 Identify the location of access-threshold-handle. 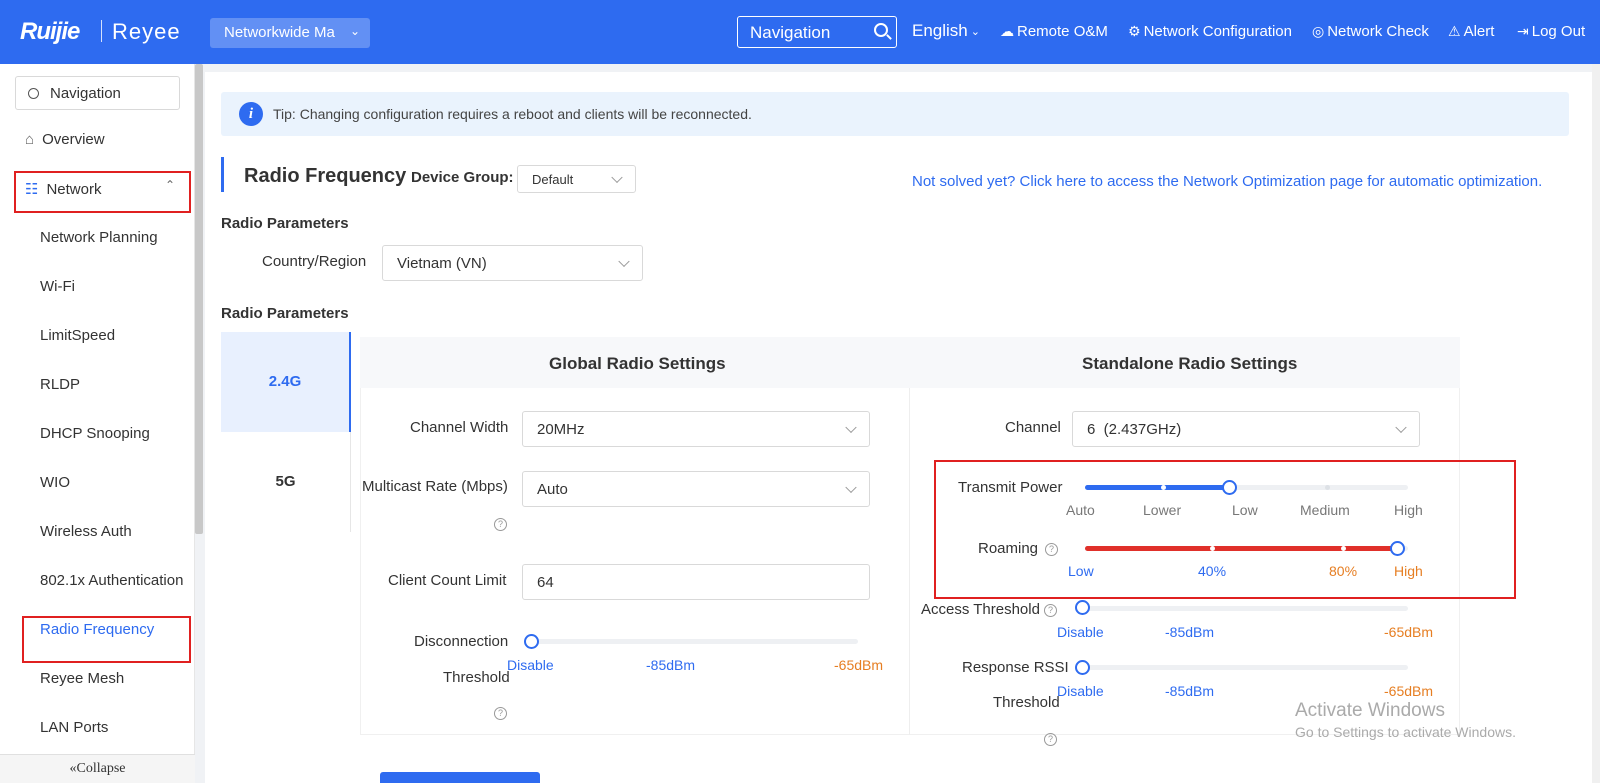
(1082, 607).